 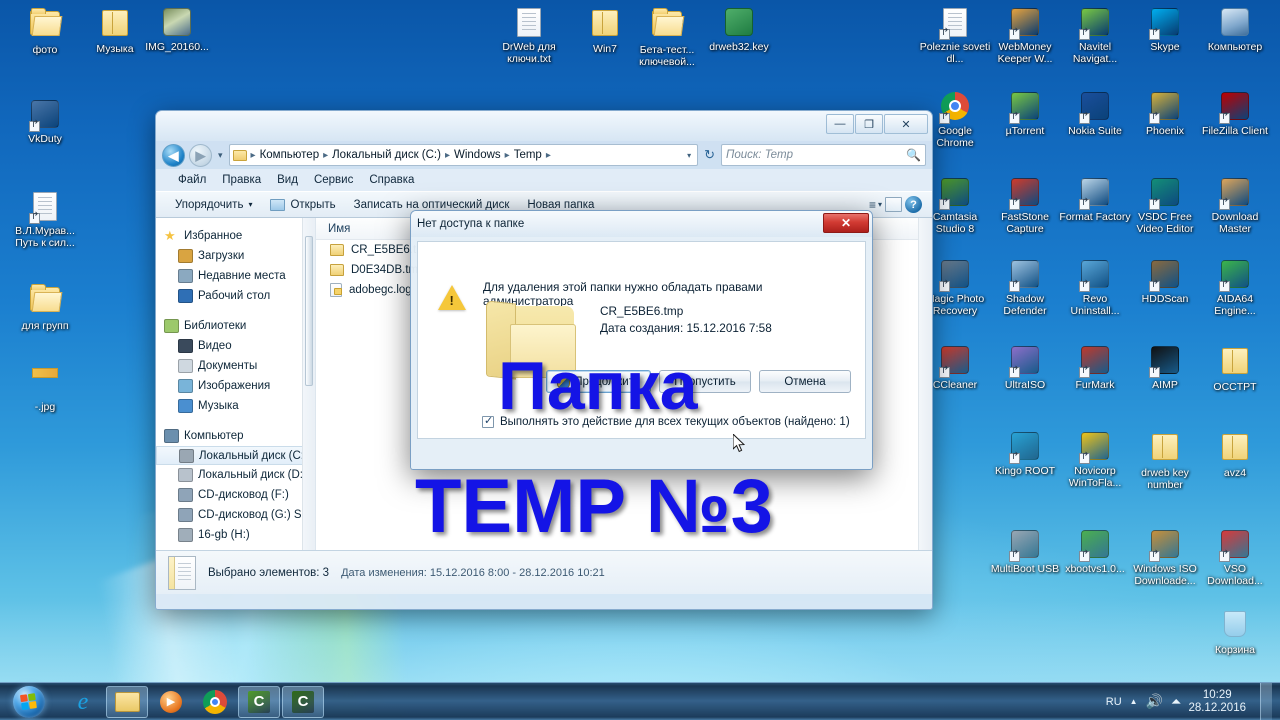 I want to click on breadcrumb-item-0: Компьютер, so click(x=290, y=155).